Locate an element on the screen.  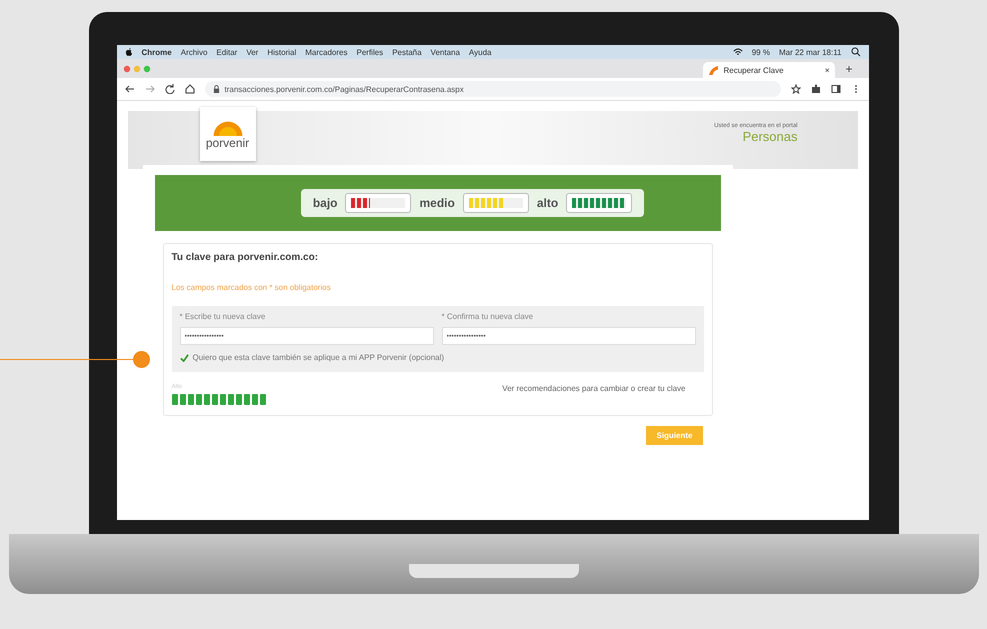
menu-item: Editar is located at coordinates (227, 52).